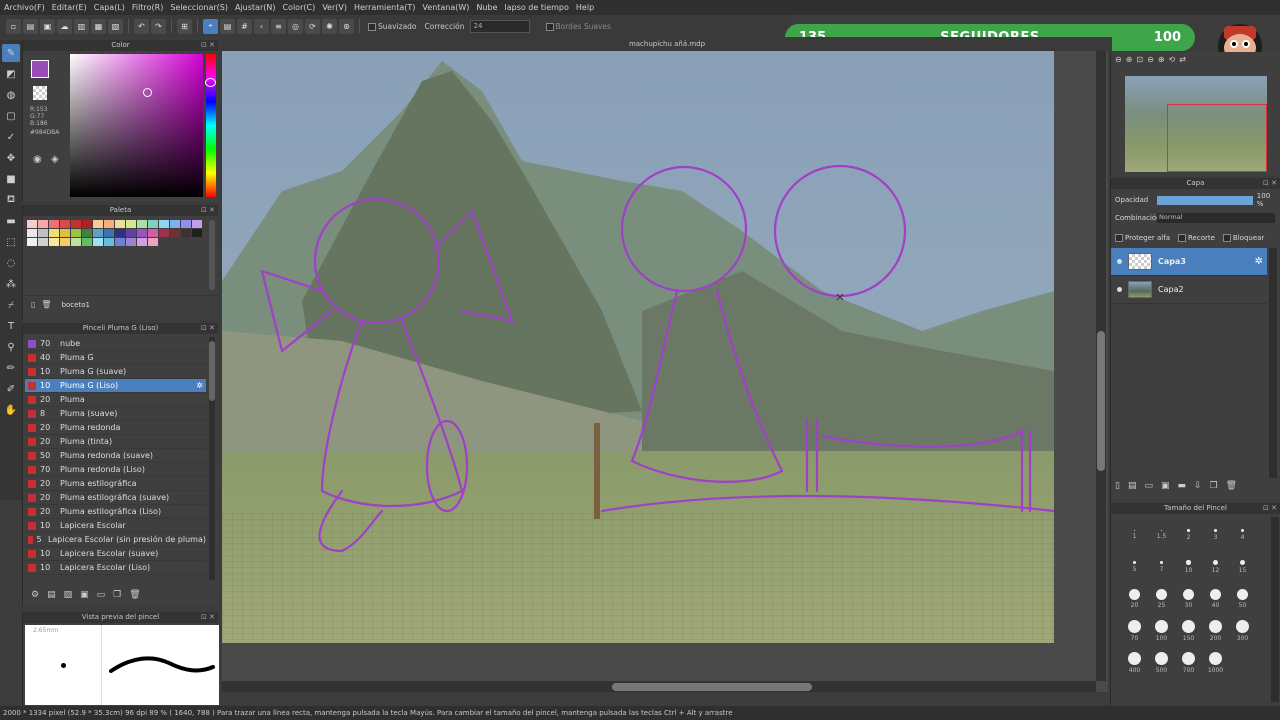 The image size is (1280, 720). What do you see at coordinates (1165, 486) in the screenshot?
I see `layer-mask-icon: ▣` at bounding box center [1165, 486].